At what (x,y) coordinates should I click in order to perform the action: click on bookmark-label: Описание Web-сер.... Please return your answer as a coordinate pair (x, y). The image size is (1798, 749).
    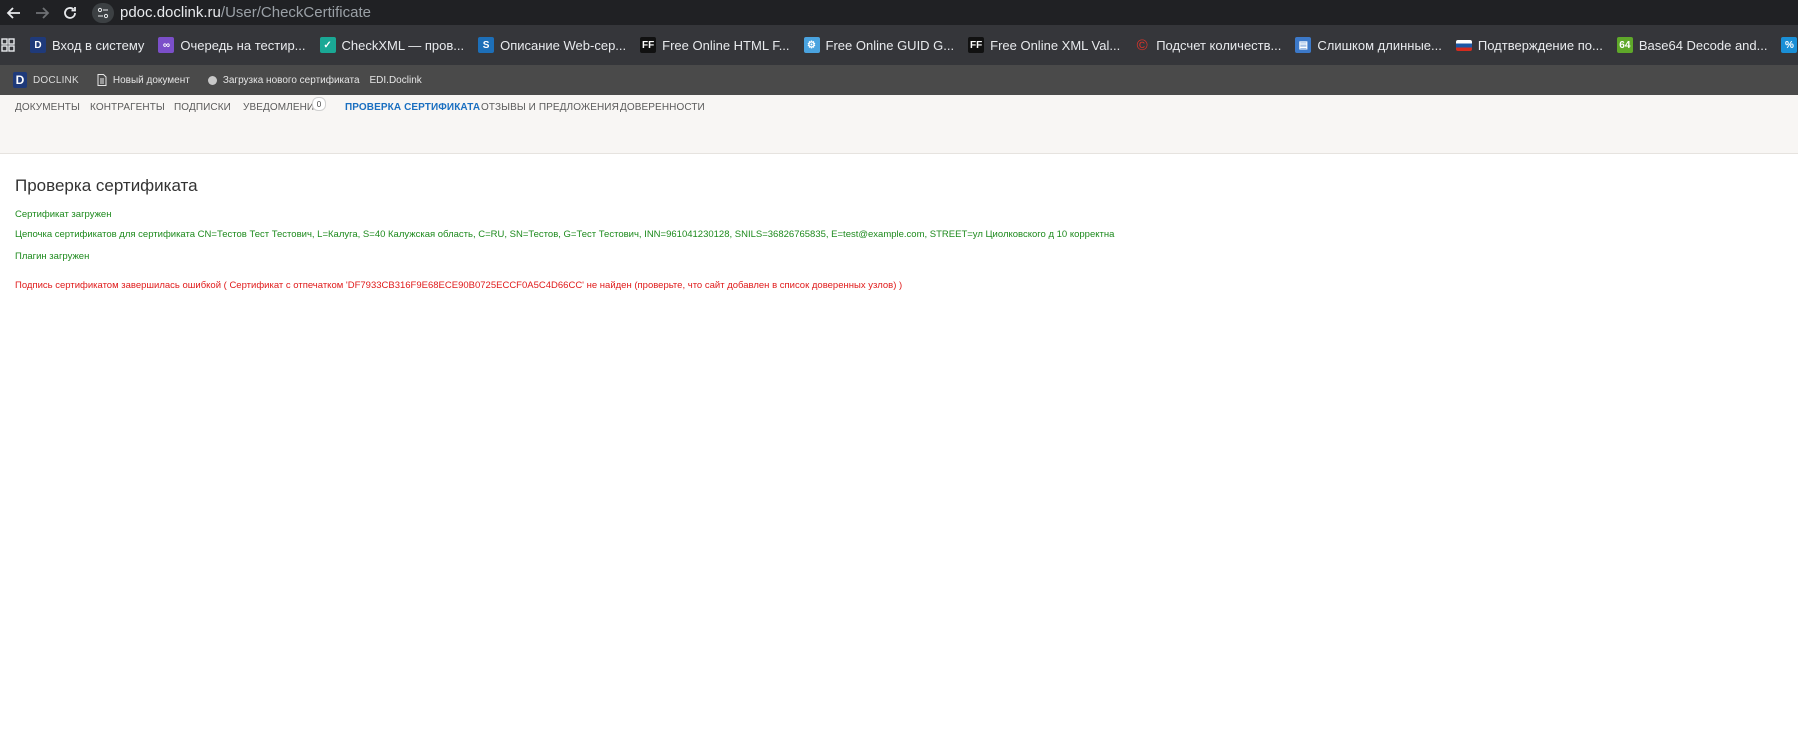
    Looking at the image, I should click on (563, 45).